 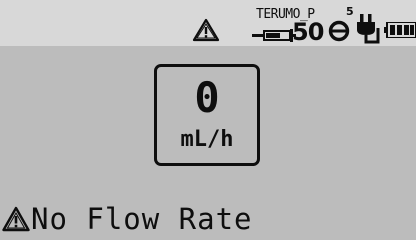 What do you see at coordinates (142, 219) in the screenshot?
I see `alarm-message: No Flow Rate` at bounding box center [142, 219].